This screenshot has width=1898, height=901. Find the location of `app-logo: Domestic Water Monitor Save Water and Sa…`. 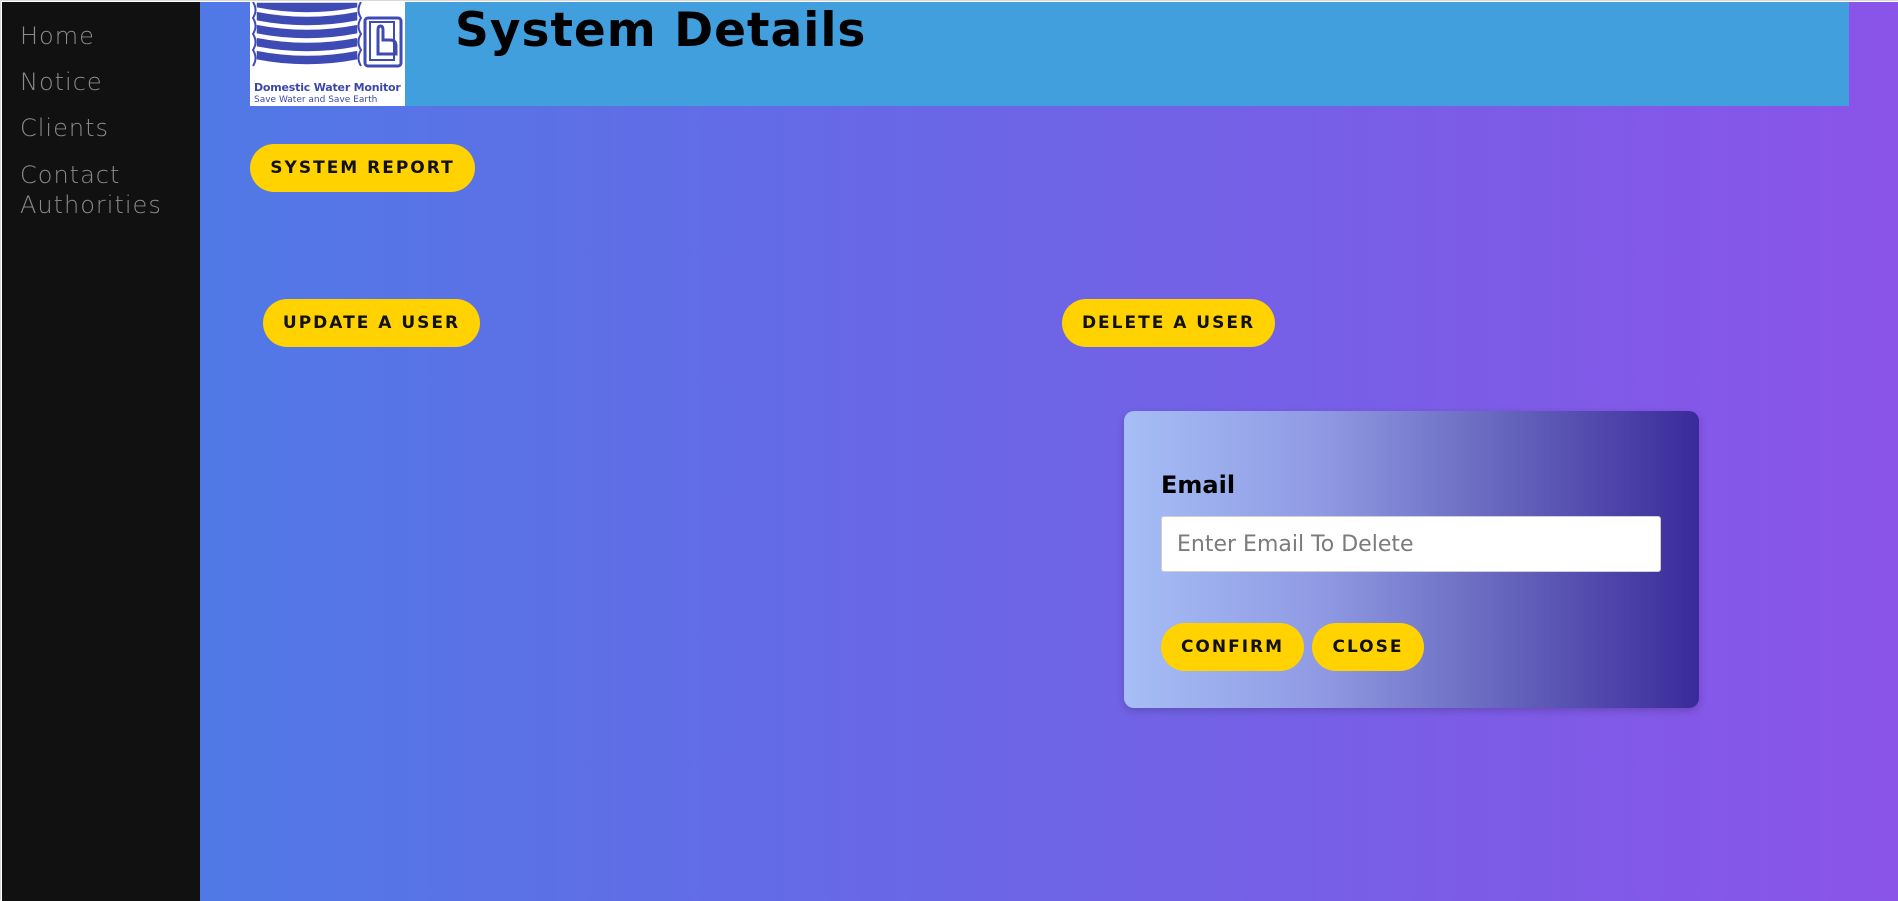

app-logo: Domestic Water Monitor Save Water and Sa… is located at coordinates (327, 54).